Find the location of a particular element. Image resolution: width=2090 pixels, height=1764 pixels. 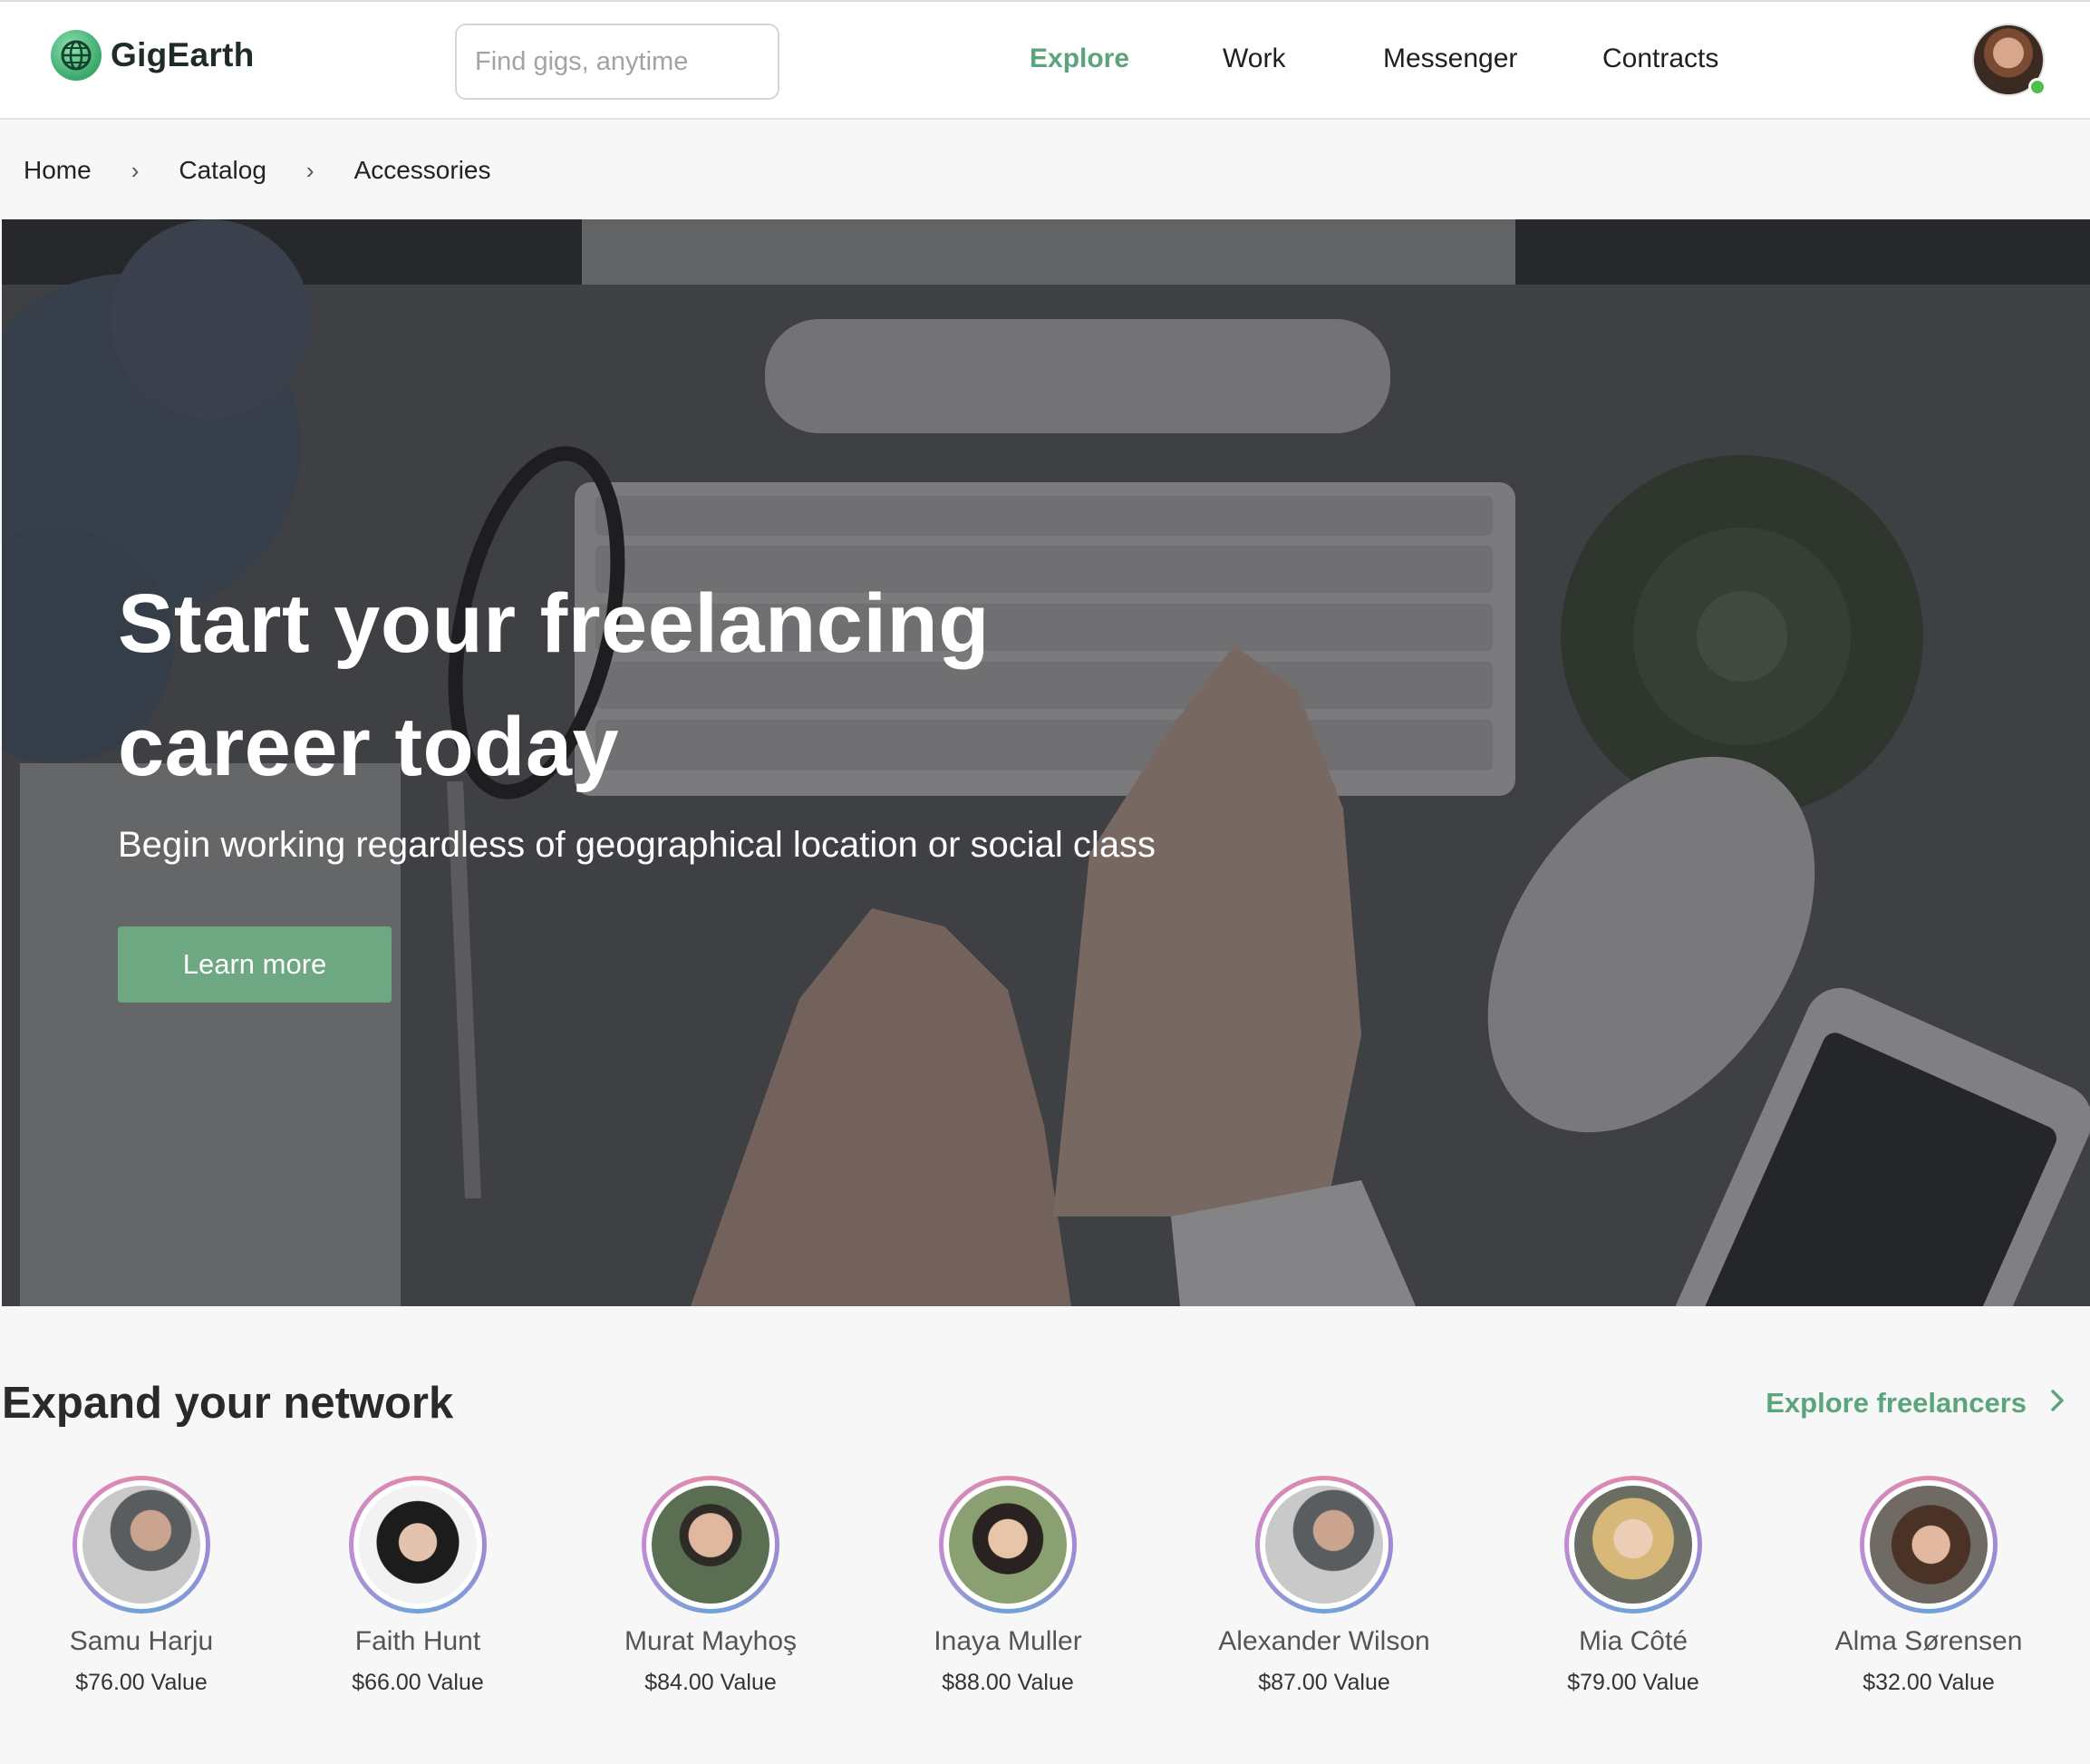

freelancer-card: Alma Sørensen $32.00 Value is located at coordinates (1929, 1586).